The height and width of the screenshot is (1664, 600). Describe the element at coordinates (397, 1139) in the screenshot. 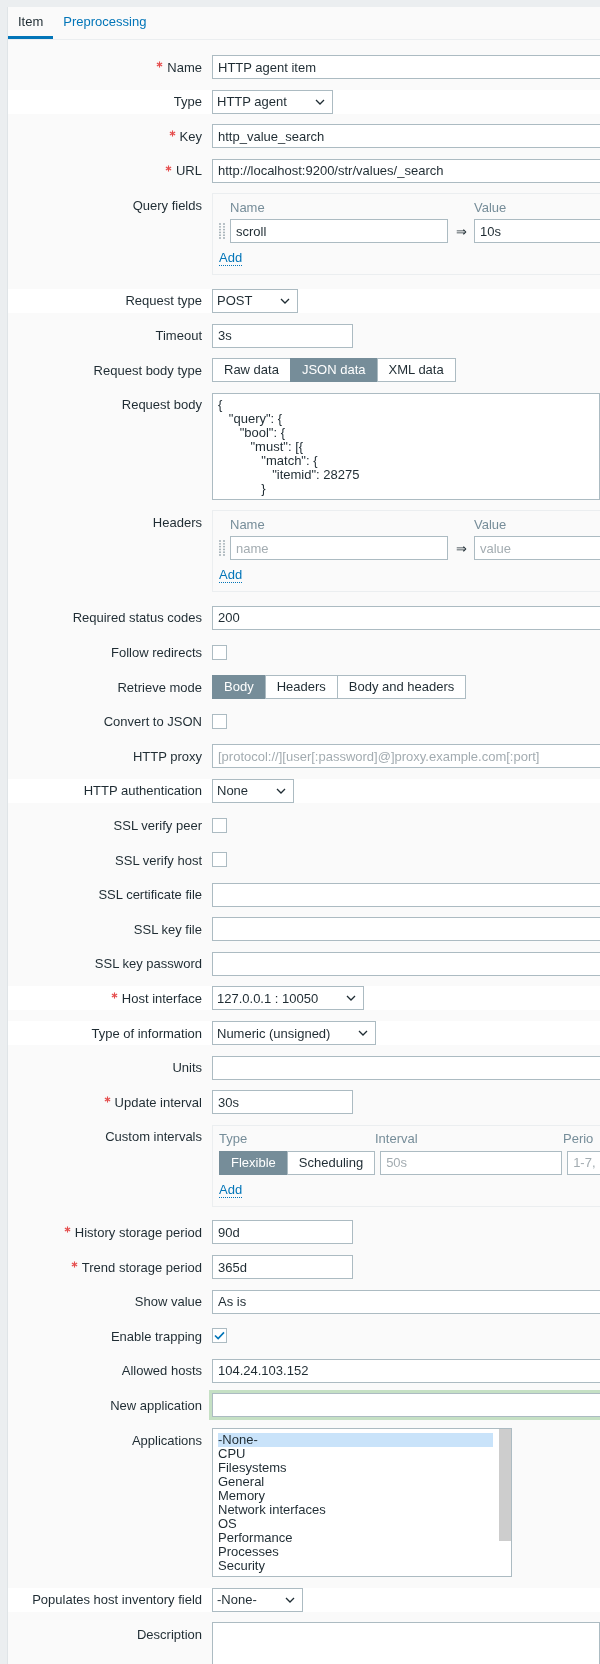

I see `column-header: Interval` at that location.